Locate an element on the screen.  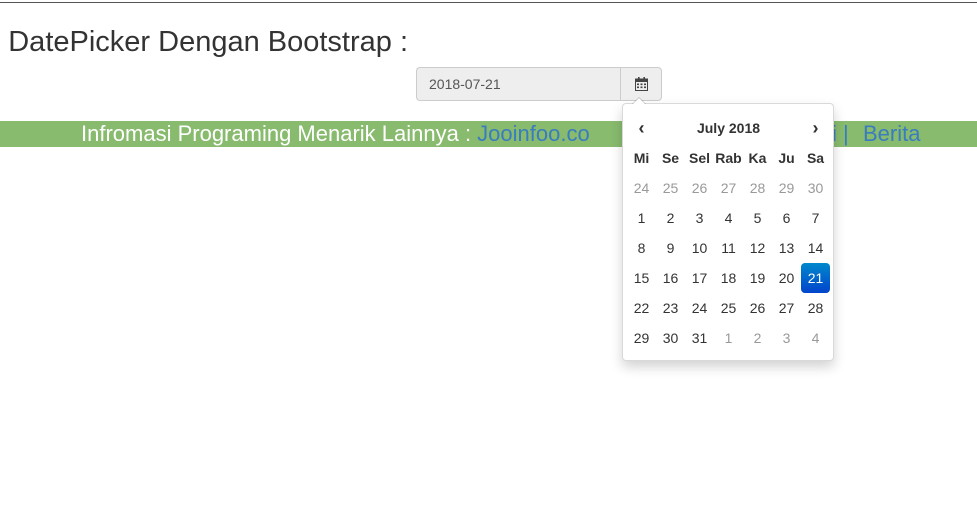
dow-header: Sel is located at coordinates (699, 158).